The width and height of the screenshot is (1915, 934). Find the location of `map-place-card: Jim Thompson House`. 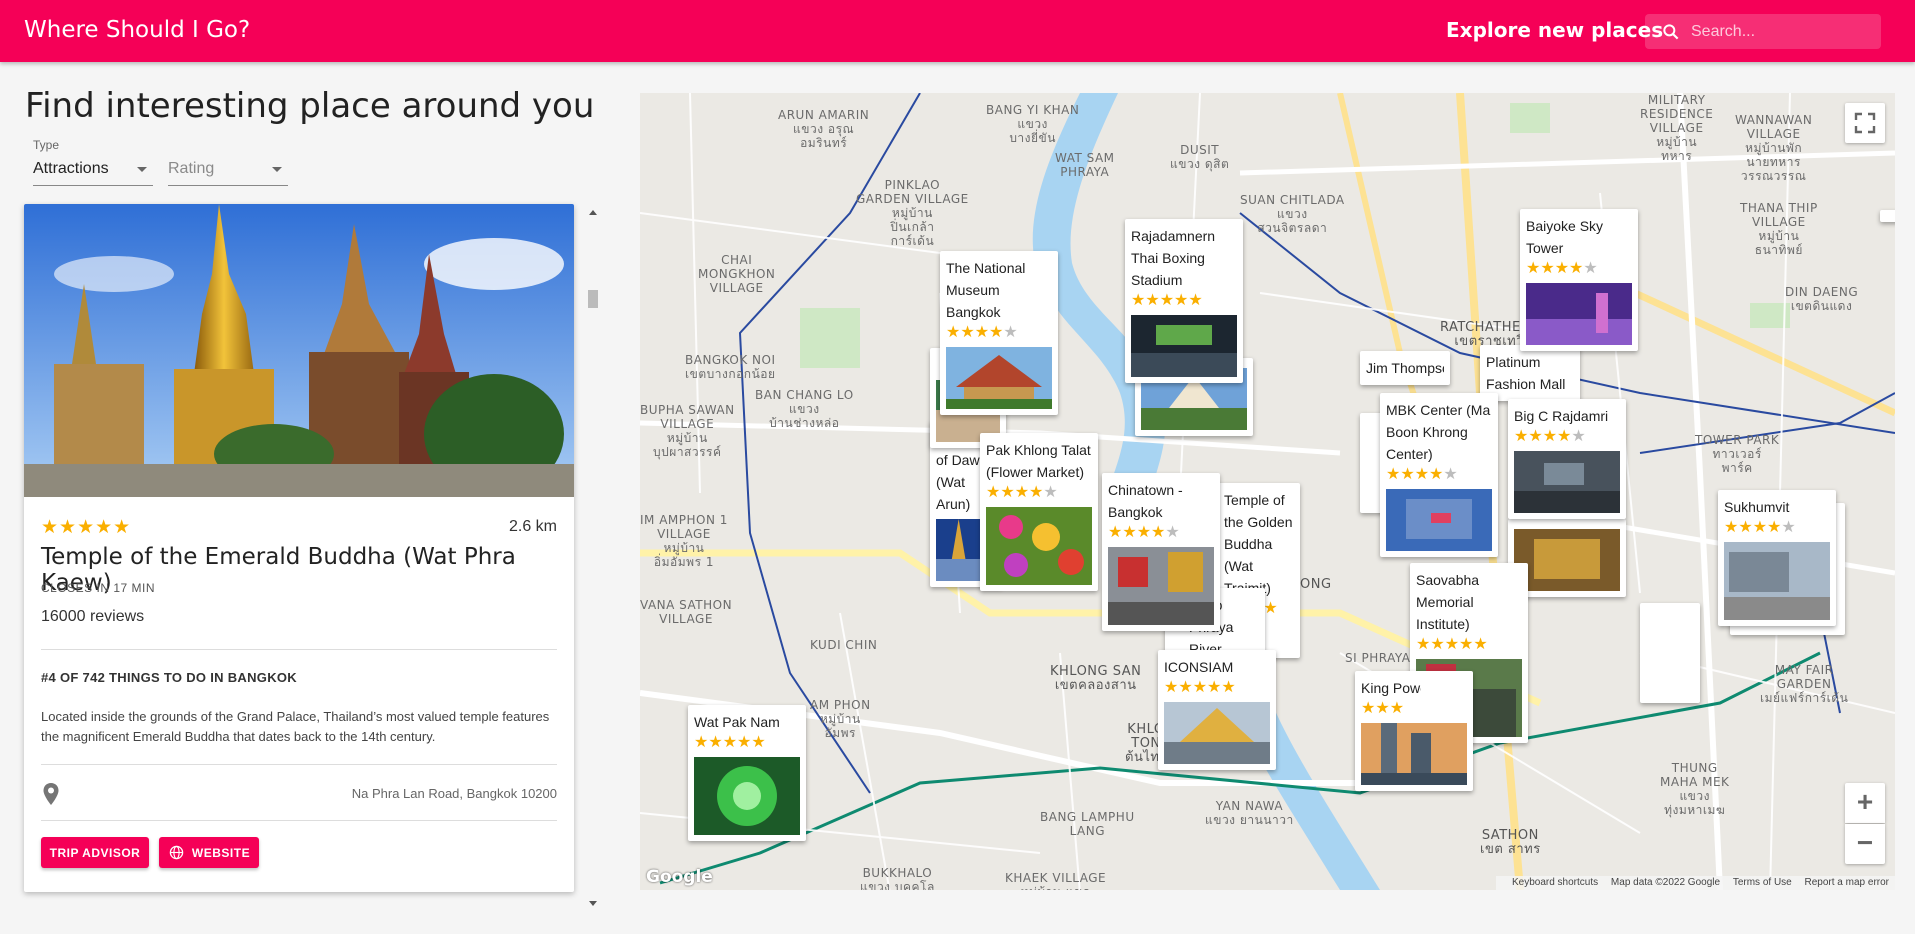

map-place-card: Jim Thompson House is located at coordinates (1405, 368).